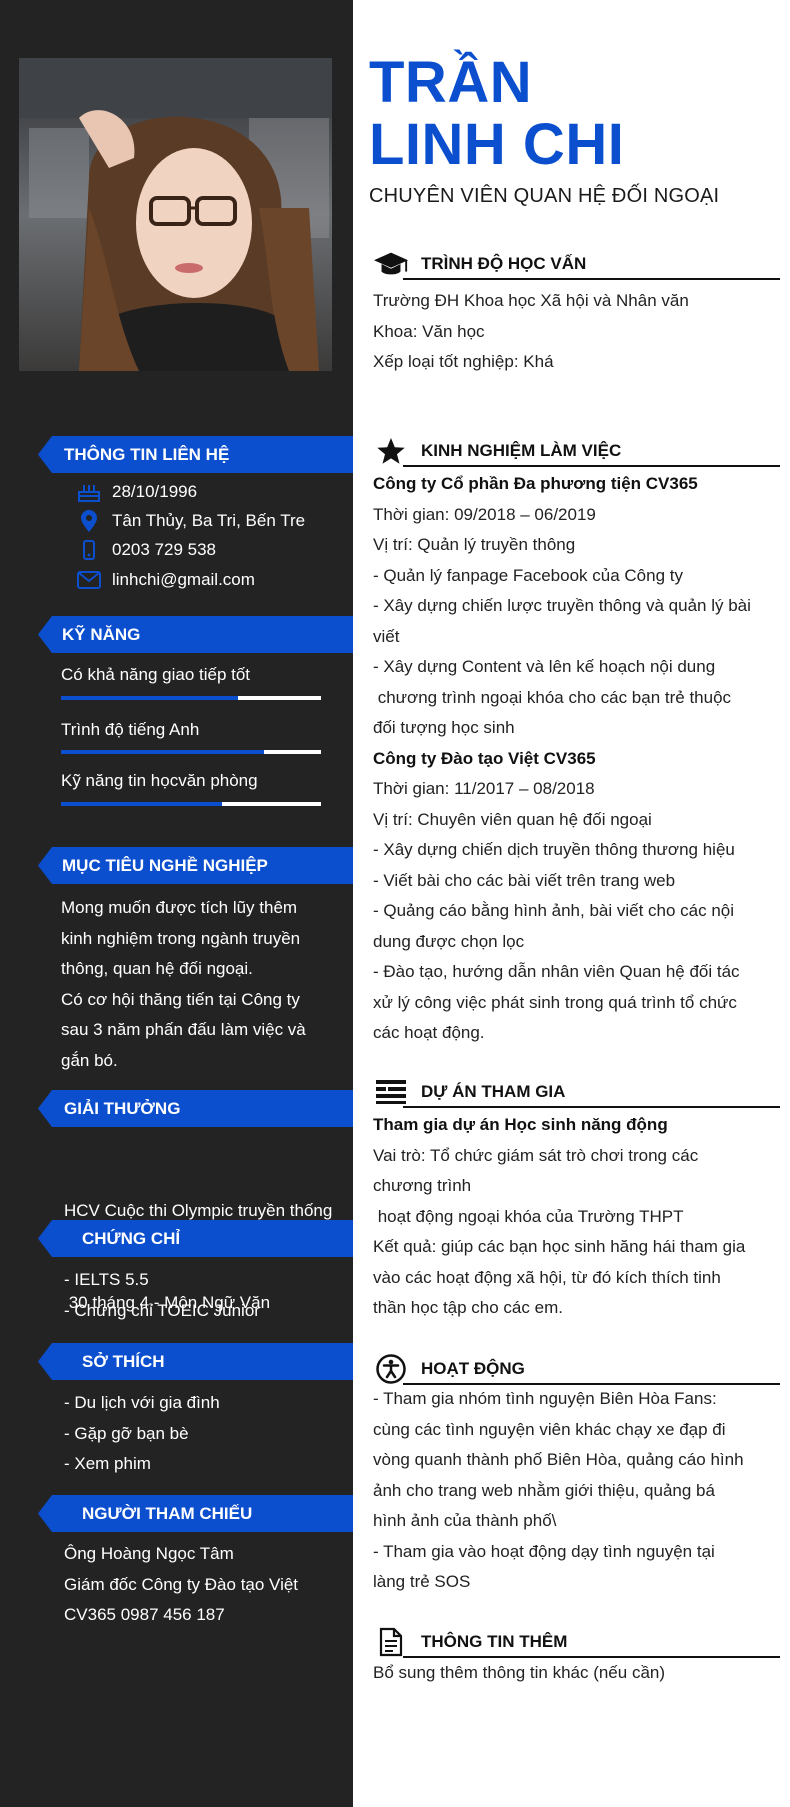  I want to click on additional-title: THÔNG TIN THÊM, so click(494, 1641).